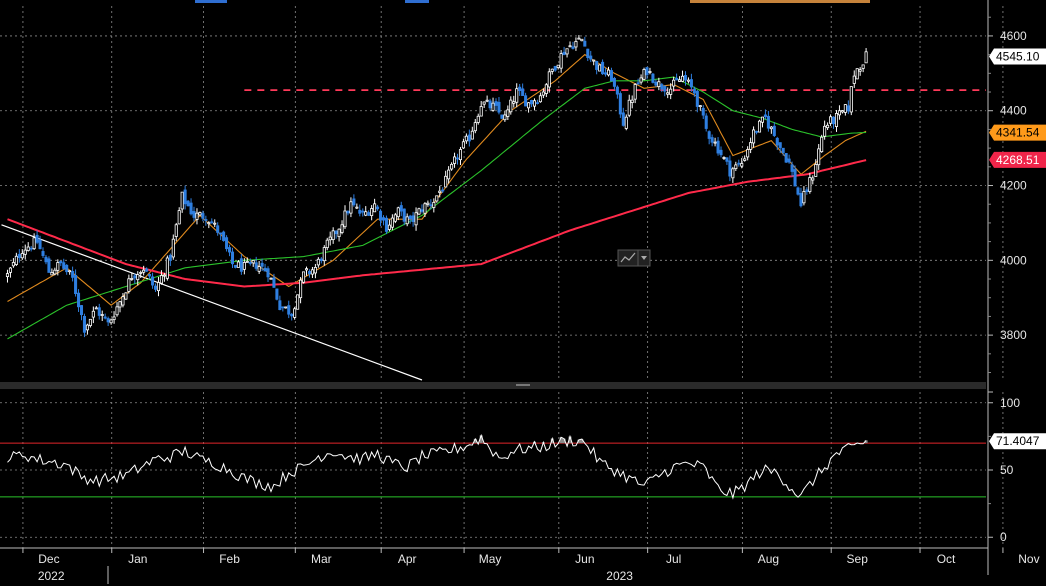  What do you see at coordinates (1017, 56) in the screenshot?
I see `last-price-badge: 4545.10` at bounding box center [1017, 56].